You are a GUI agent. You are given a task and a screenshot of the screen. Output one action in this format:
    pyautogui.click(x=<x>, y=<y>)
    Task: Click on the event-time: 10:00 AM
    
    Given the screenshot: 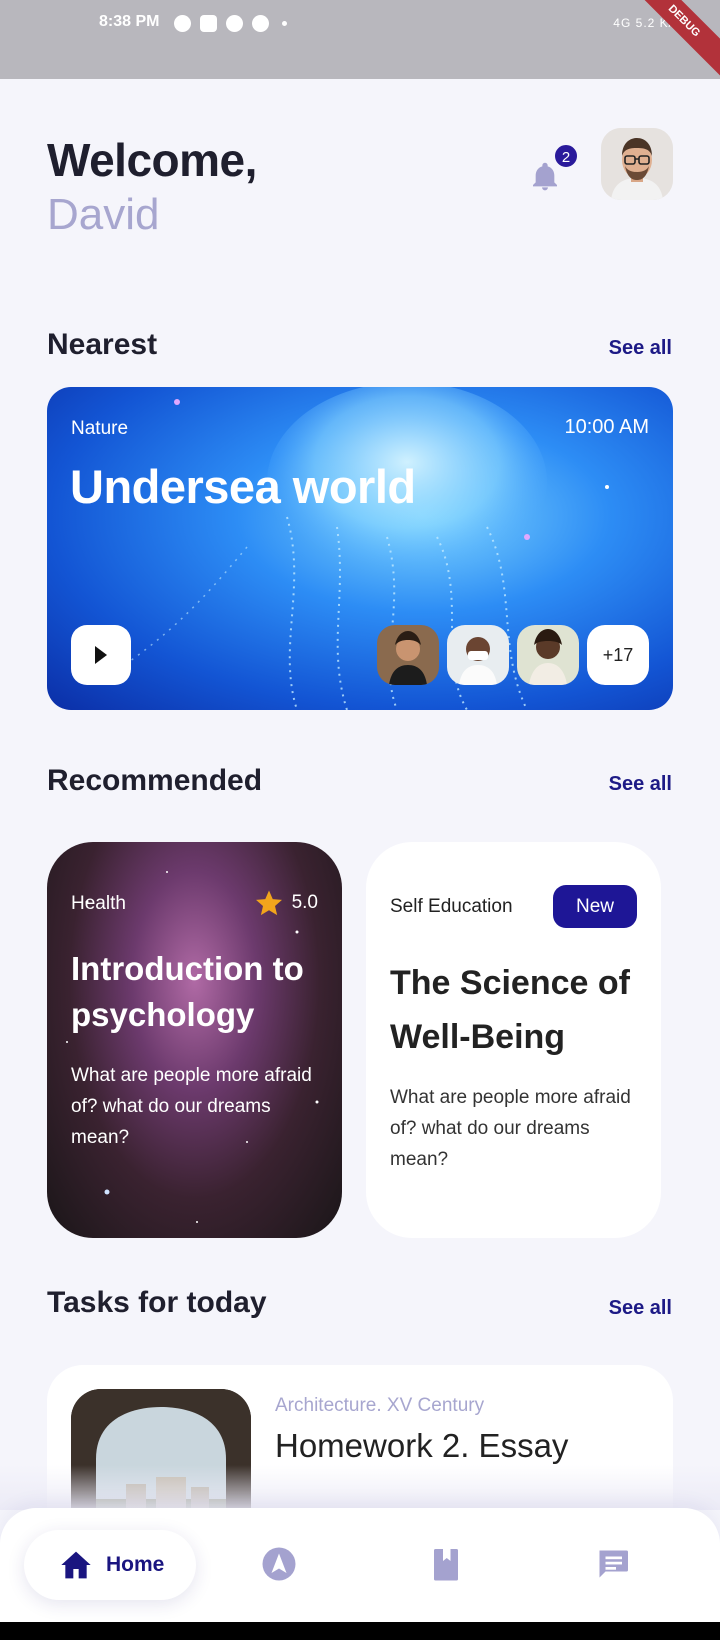 What is the action you would take?
    pyautogui.click(x=606, y=427)
    